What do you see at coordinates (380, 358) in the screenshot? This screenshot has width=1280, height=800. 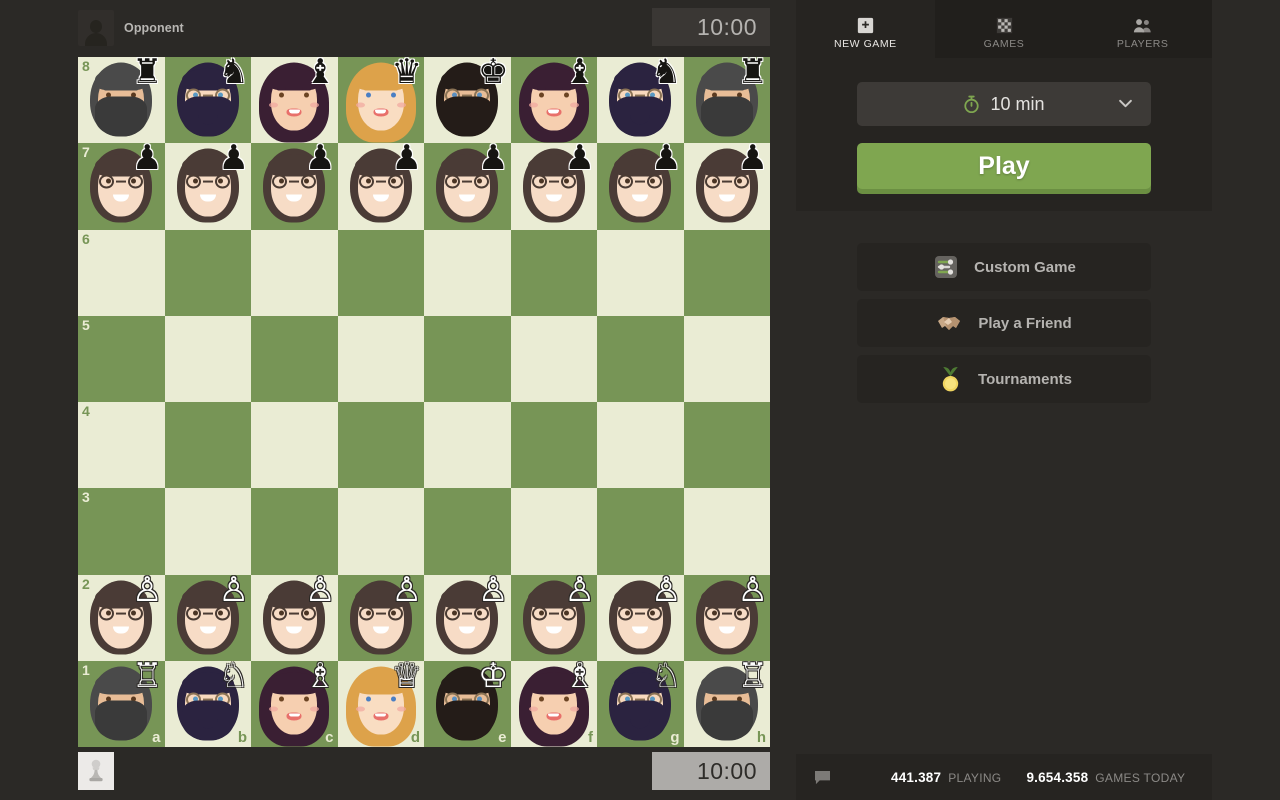 I see `square-d5` at bounding box center [380, 358].